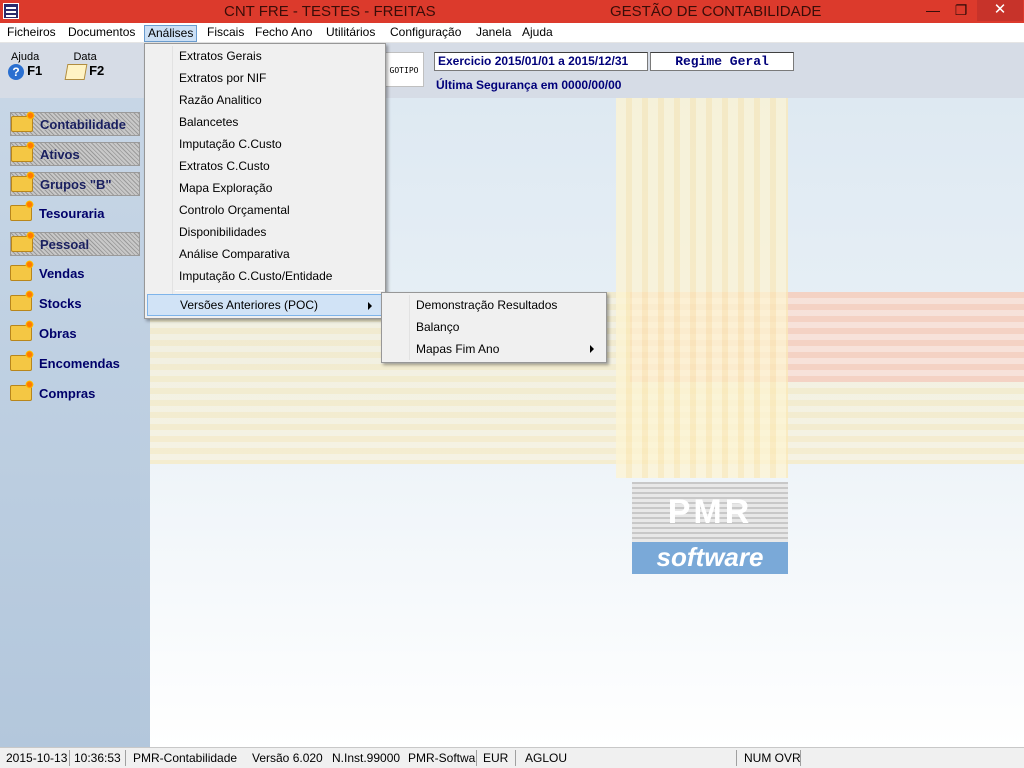  I want to click on last-backup: Última Segurança em 0000/00/00, so click(529, 85).